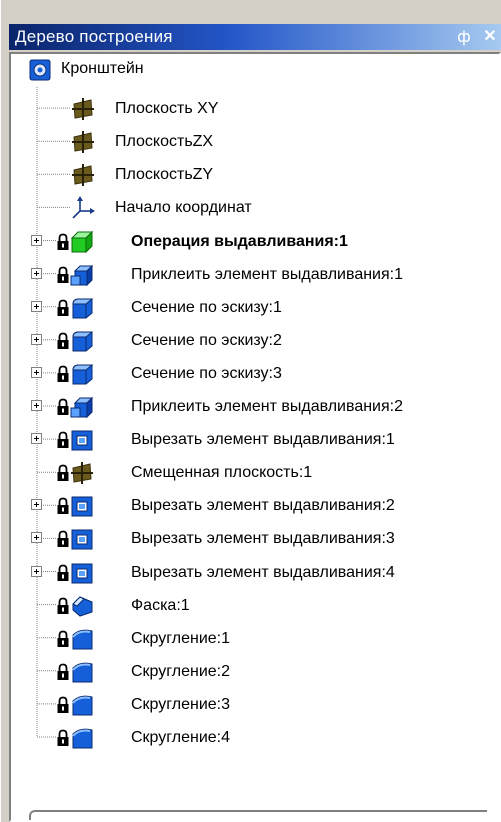  Describe the element at coordinates (82, 606) in the screenshot. I see `chamfer-icon` at that location.